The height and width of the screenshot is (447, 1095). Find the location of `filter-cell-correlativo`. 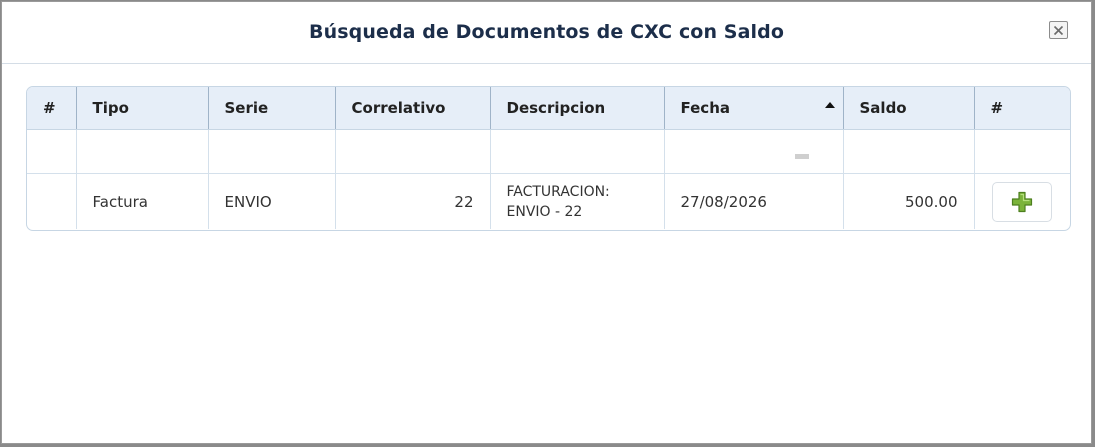

filter-cell-correlativo is located at coordinates (413, 151).